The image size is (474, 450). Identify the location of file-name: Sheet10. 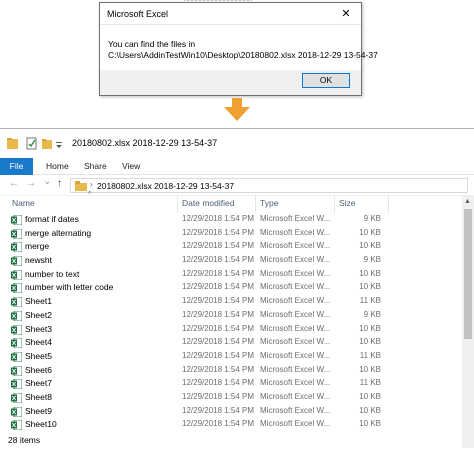
(41, 424).